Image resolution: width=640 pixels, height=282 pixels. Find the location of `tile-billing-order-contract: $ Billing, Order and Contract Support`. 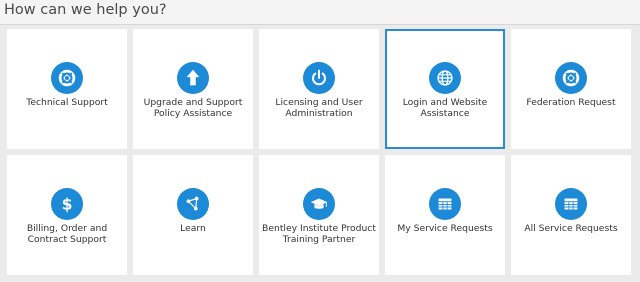

tile-billing-order-contract: $ Billing, Order and Contract Support is located at coordinates (67, 215).